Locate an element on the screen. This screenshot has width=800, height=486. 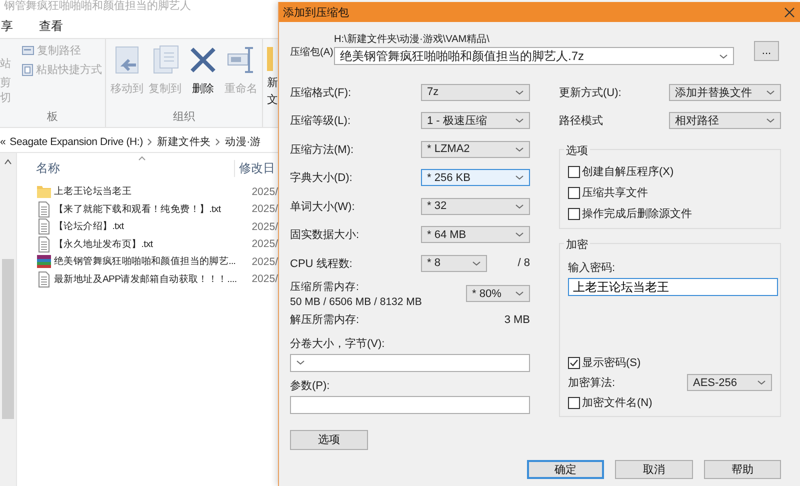
checkbox: 创建自解压程序(X) is located at coordinates (670, 171).